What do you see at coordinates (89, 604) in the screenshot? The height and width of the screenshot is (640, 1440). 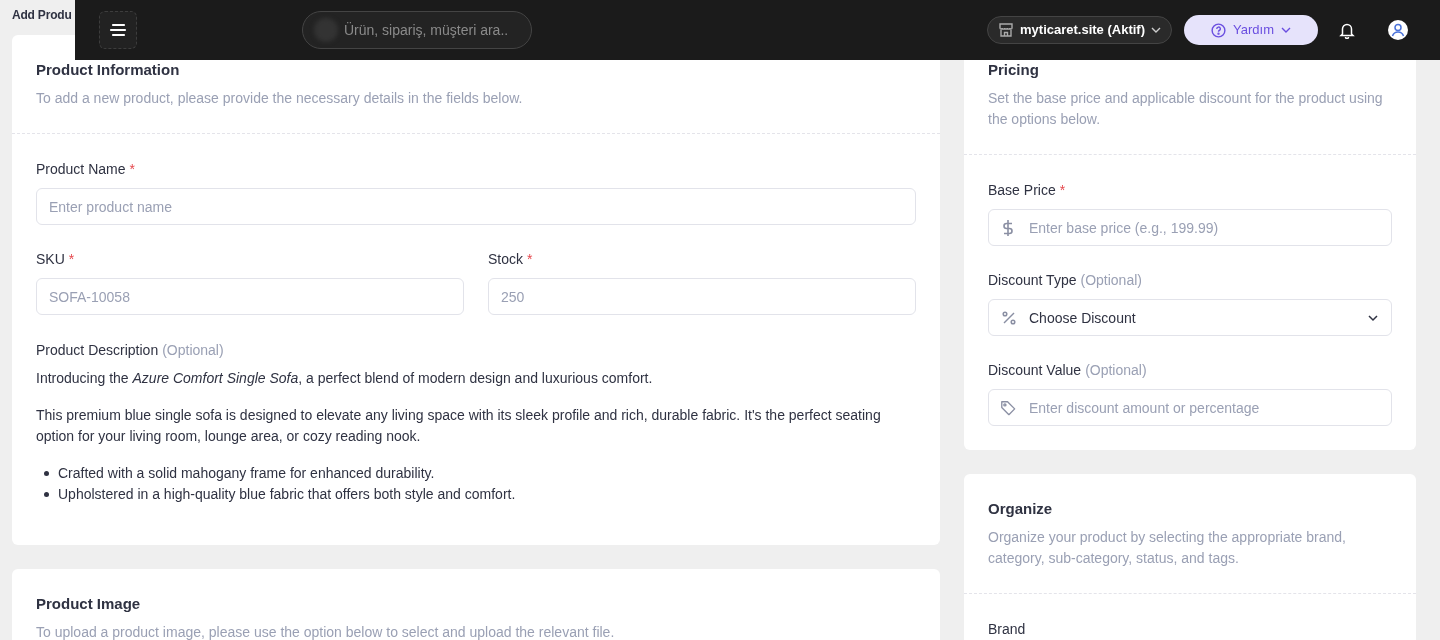 I see `card-title: Product Image` at bounding box center [89, 604].